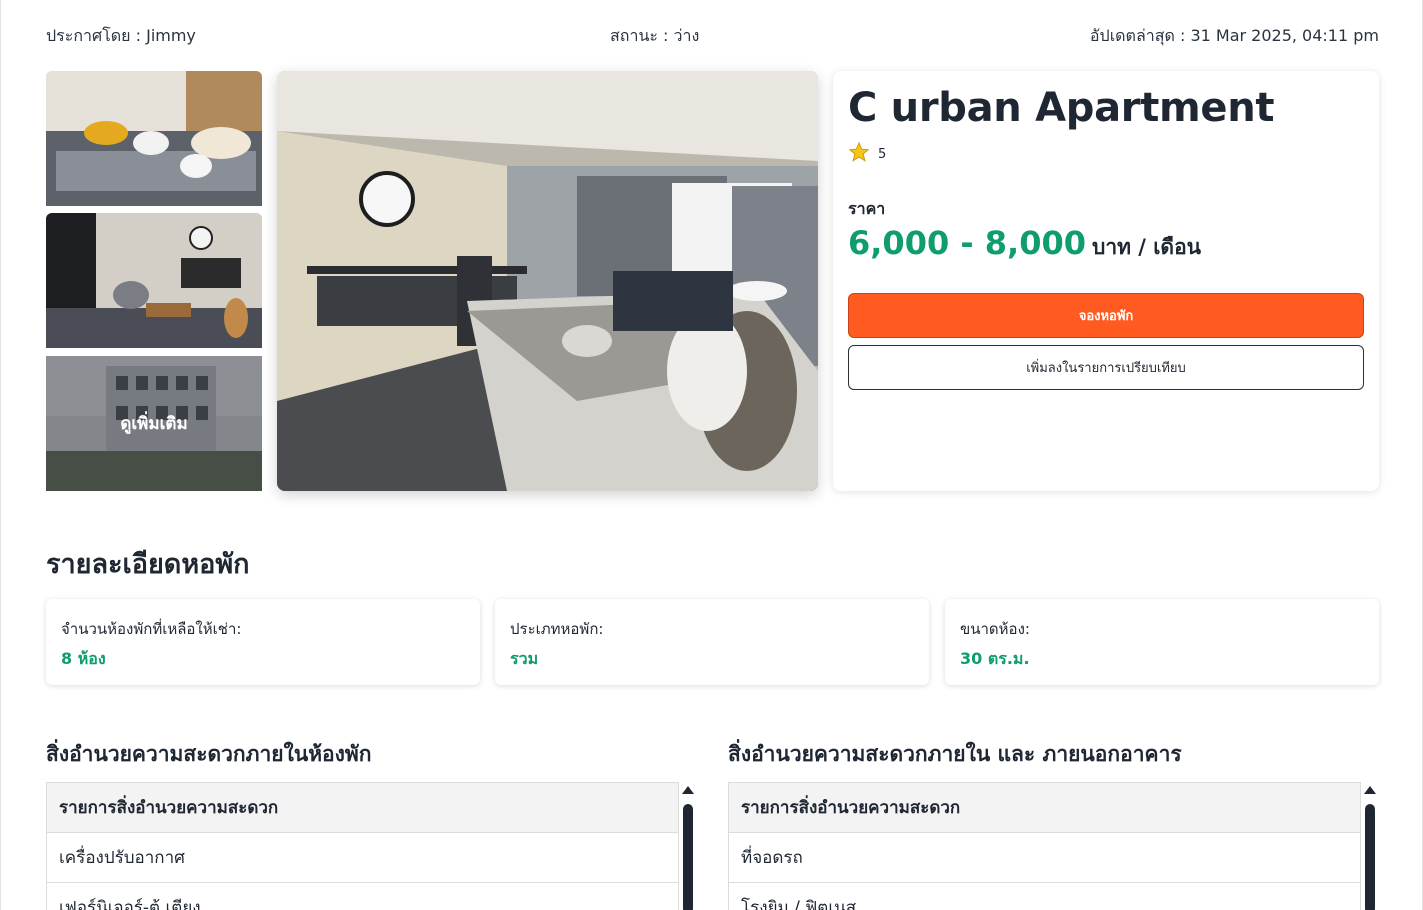 Image resolution: width=1423 pixels, height=910 pixels. Describe the element at coordinates (362, 858) in the screenshot. I see `table-row: เครื่องปรับอากาศ` at that location.